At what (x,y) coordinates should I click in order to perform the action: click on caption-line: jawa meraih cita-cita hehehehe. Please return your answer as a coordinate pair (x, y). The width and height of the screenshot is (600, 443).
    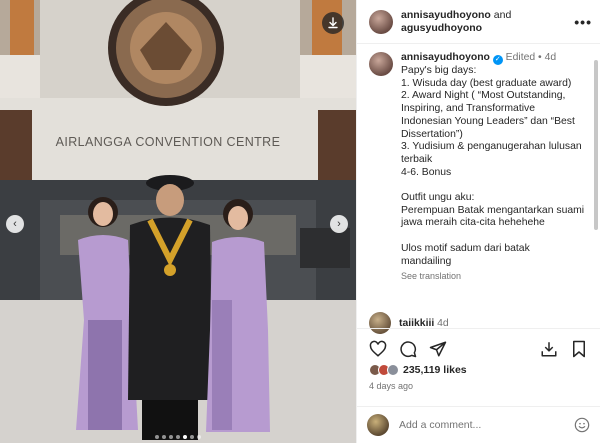
    Looking at the image, I should click on (473, 223).